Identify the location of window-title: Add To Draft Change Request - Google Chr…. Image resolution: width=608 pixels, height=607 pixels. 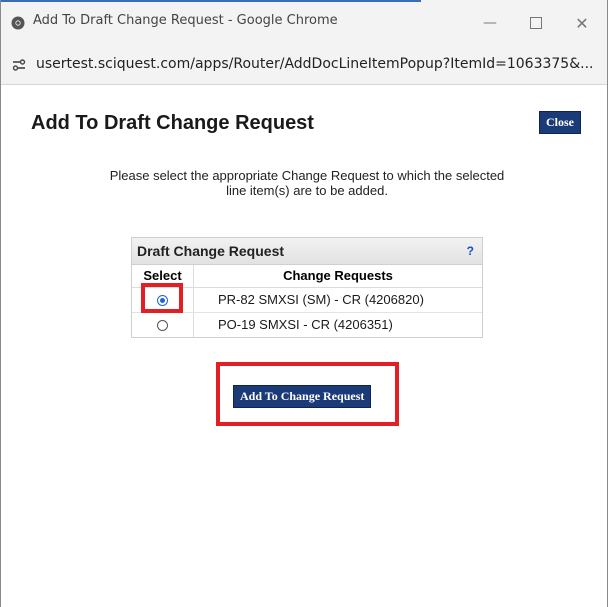
(185, 20).